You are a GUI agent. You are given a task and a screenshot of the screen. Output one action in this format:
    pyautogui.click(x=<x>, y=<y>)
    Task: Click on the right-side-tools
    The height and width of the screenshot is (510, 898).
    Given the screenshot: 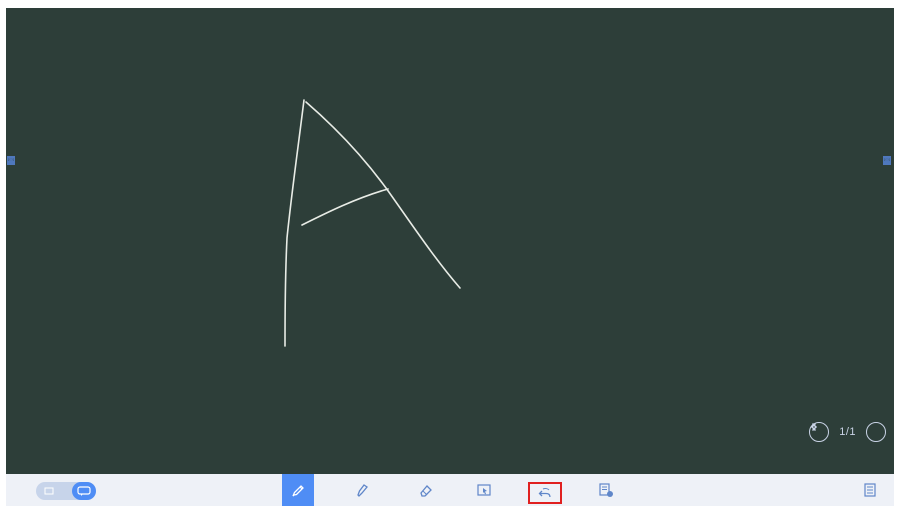 What is the action you would take?
    pyautogui.click(x=888, y=195)
    